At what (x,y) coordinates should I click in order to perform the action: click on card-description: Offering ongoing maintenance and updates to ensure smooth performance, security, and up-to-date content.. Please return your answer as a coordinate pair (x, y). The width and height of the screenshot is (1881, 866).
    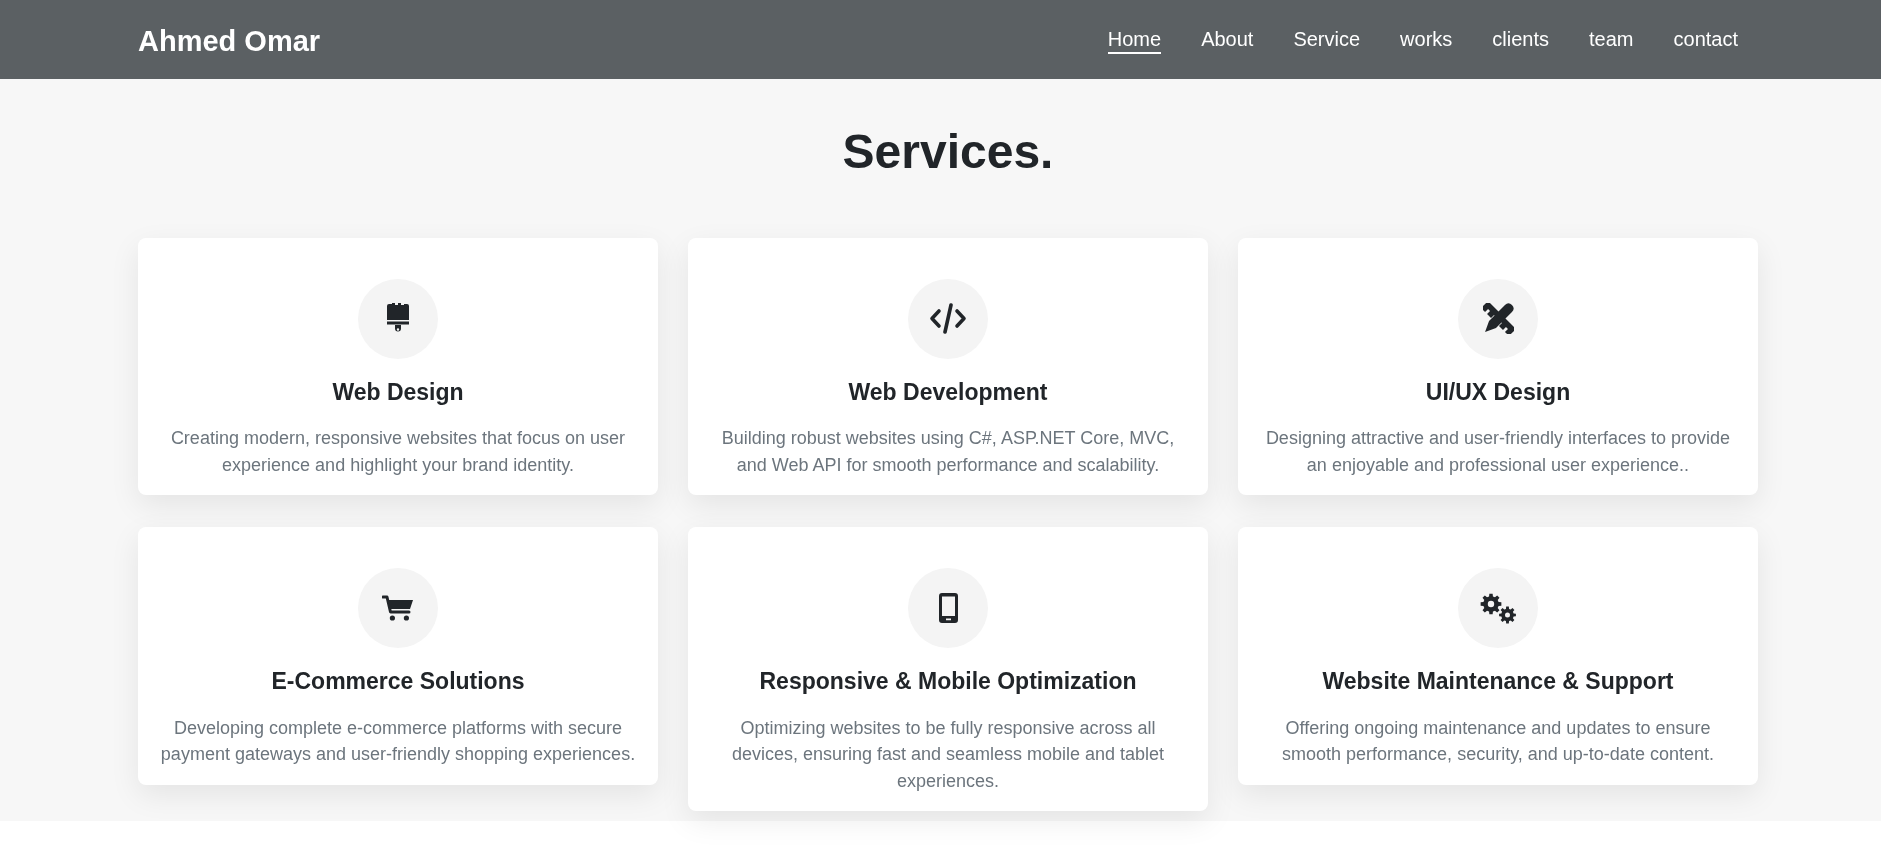
    Looking at the image, I should click on (1498, 741).